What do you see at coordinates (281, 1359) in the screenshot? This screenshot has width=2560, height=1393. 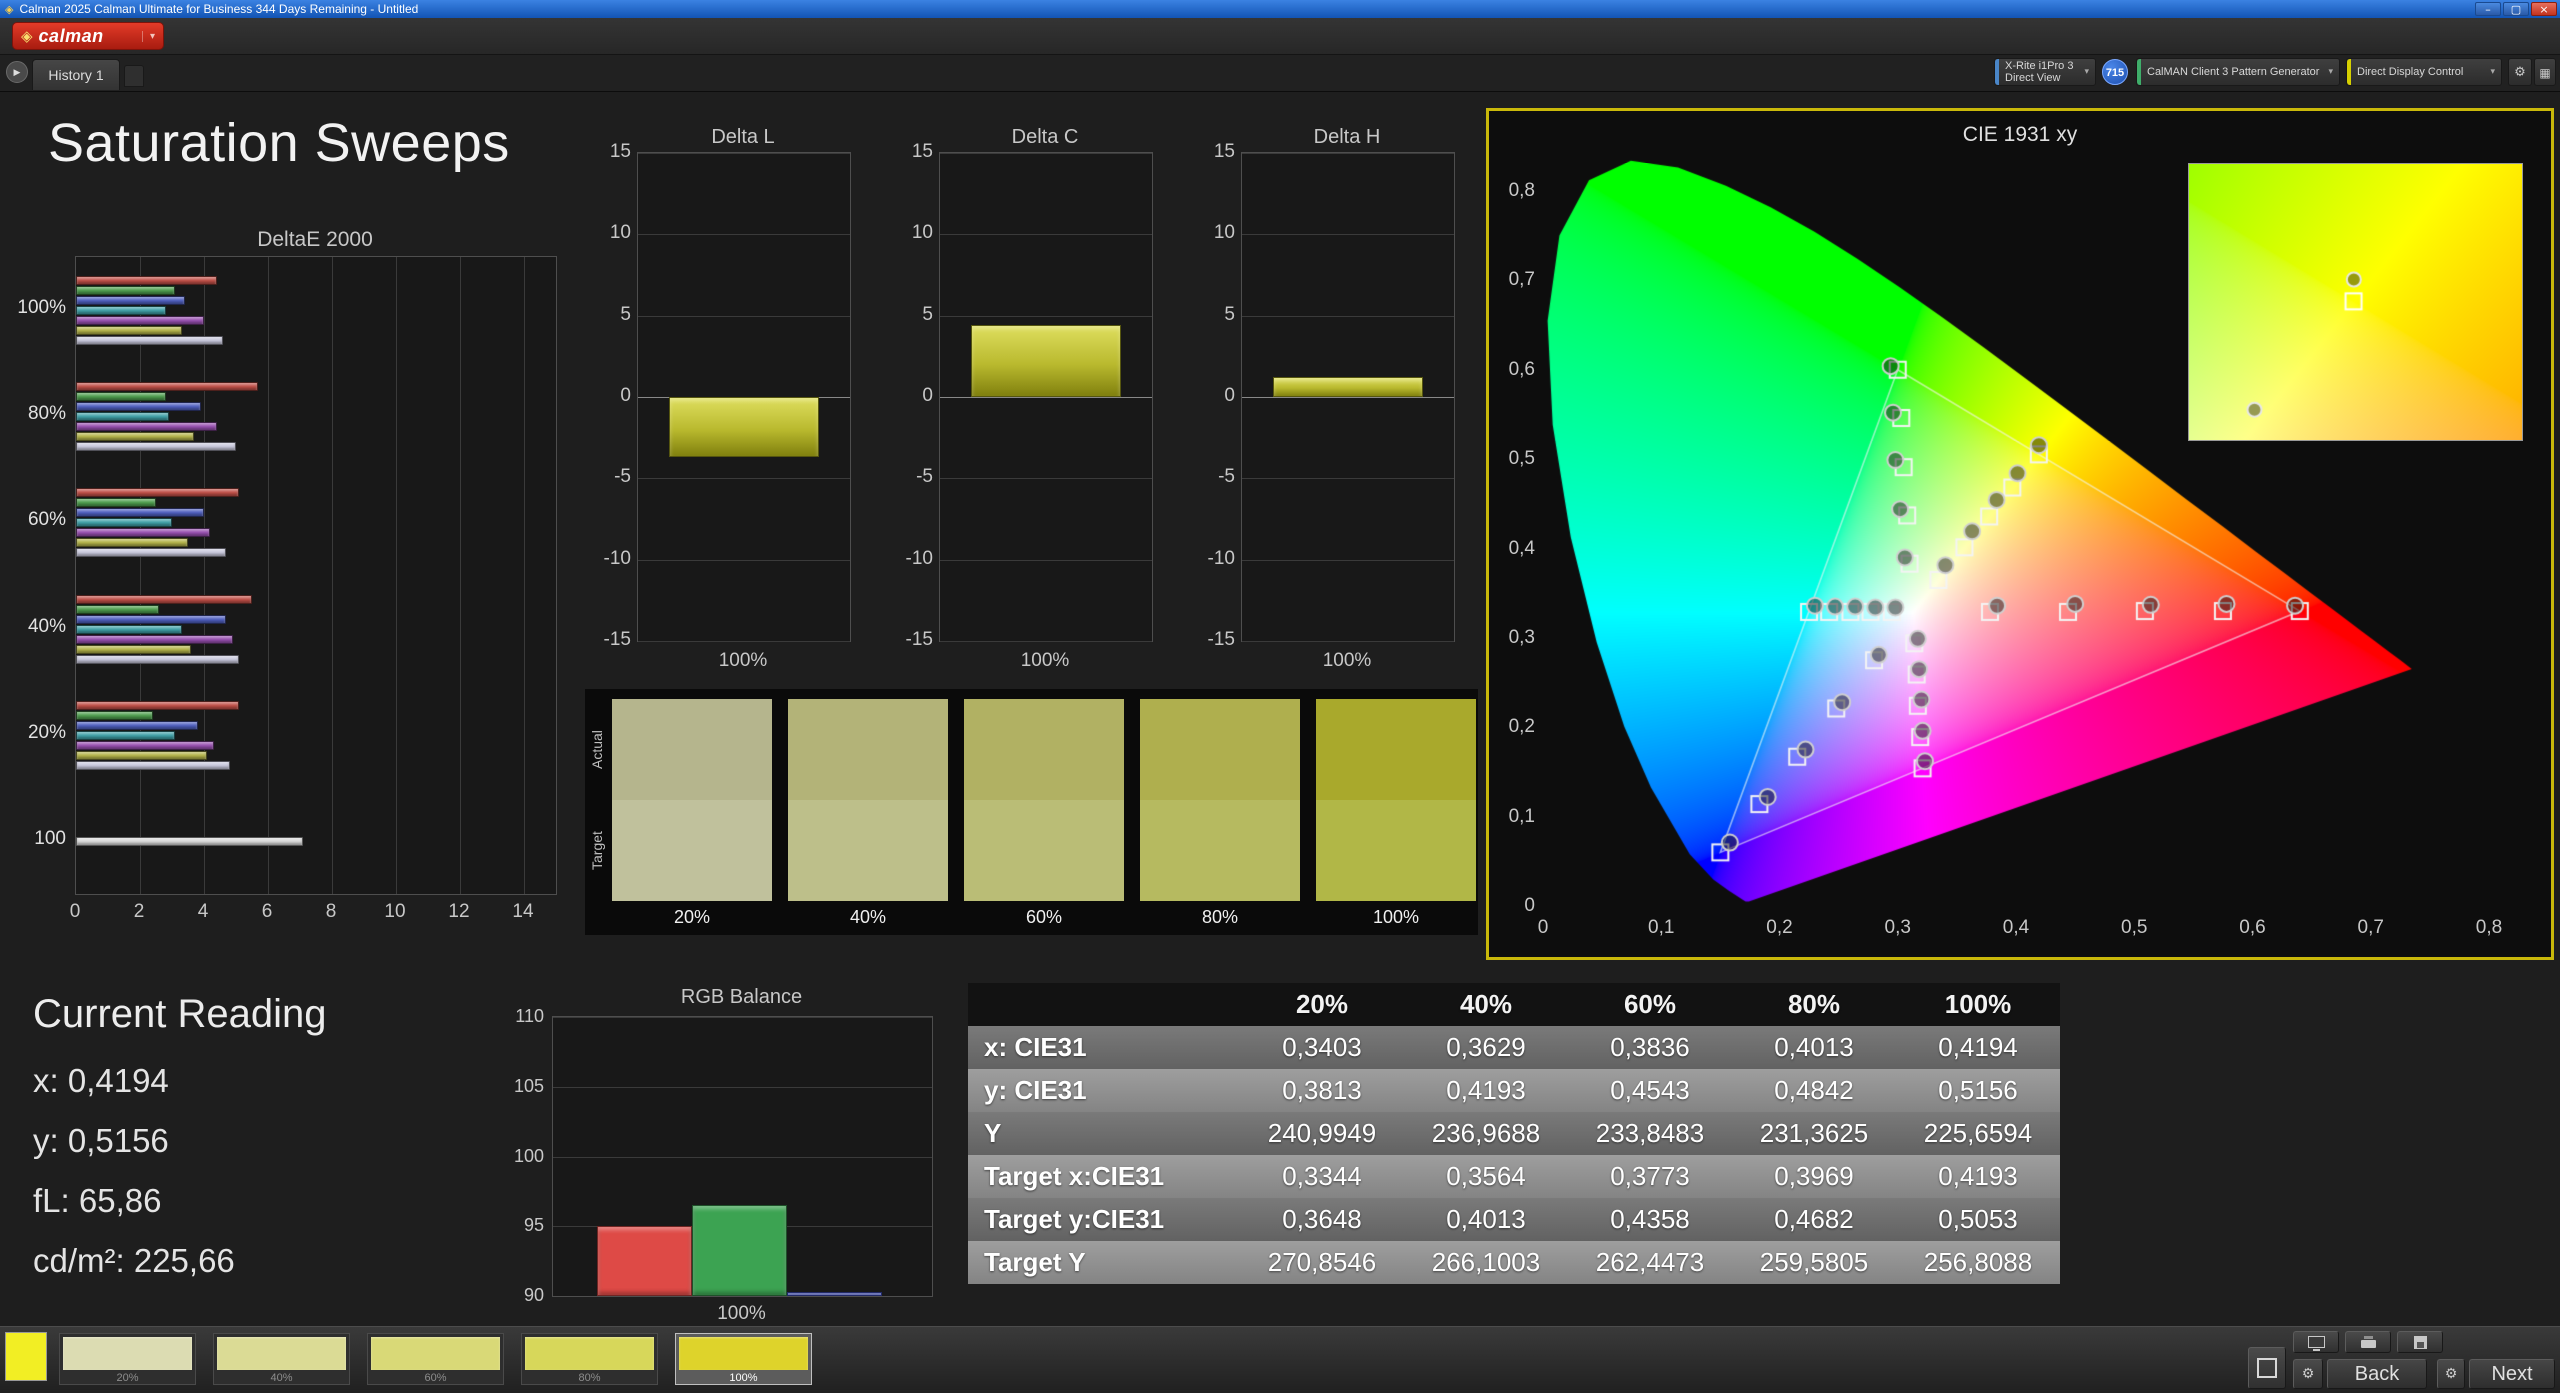 I see `saturation-level-button: 40%` at bounding box center [281, 1359].